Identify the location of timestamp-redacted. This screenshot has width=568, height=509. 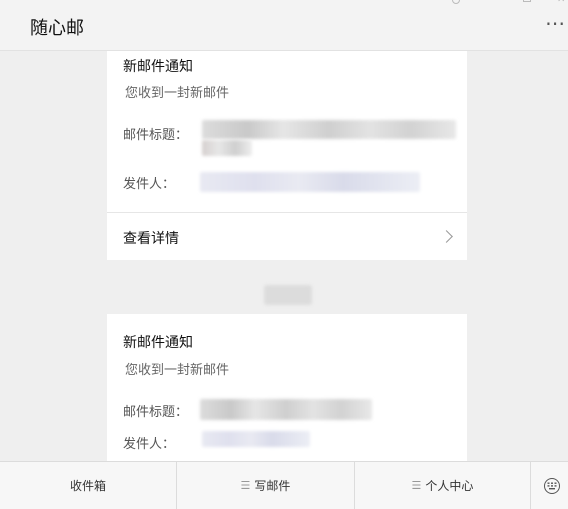
(288, 295).